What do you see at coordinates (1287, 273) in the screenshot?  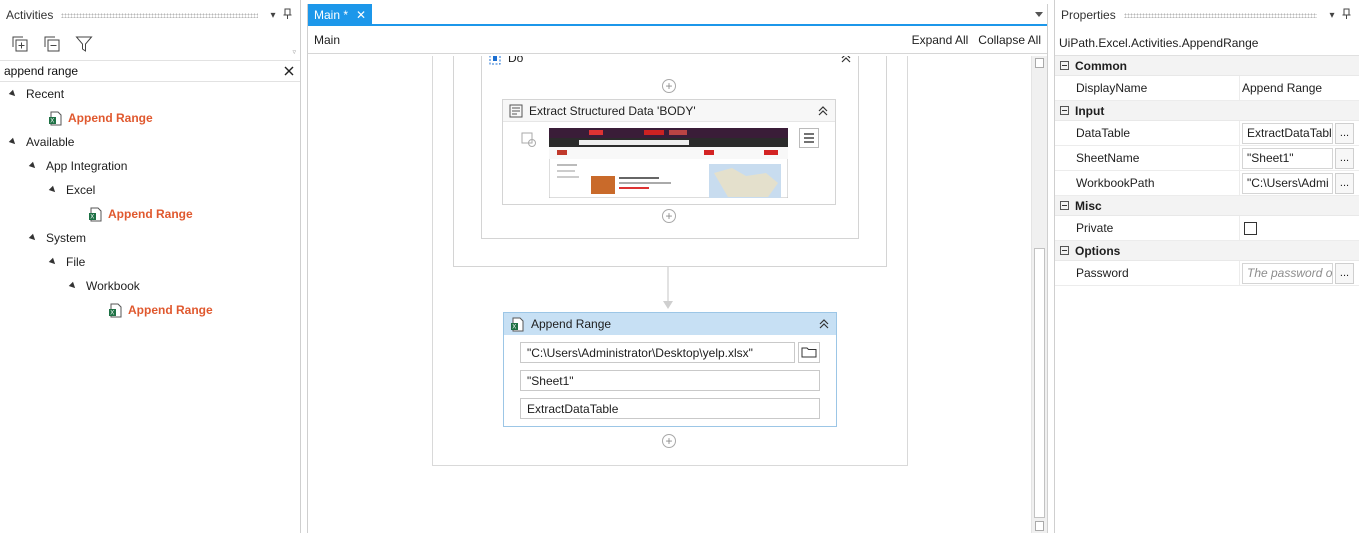 I see `password-input: The password o` at bounding box center [1287, 273].